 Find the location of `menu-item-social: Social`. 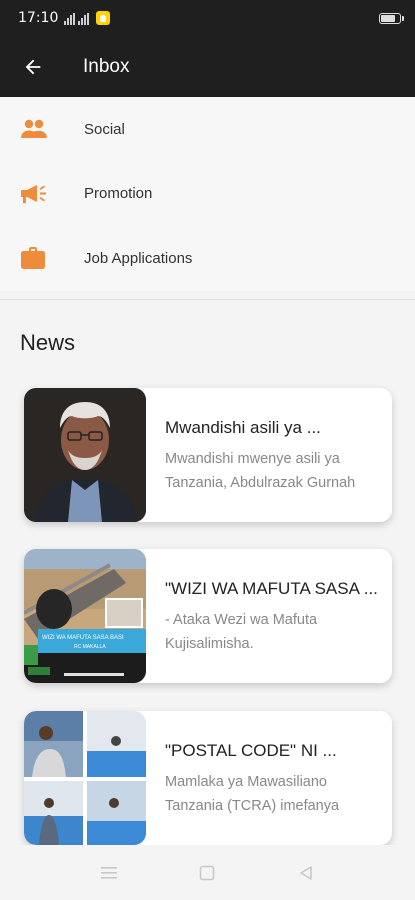

menu-item-social: Social is located at coordinates (207, 129).